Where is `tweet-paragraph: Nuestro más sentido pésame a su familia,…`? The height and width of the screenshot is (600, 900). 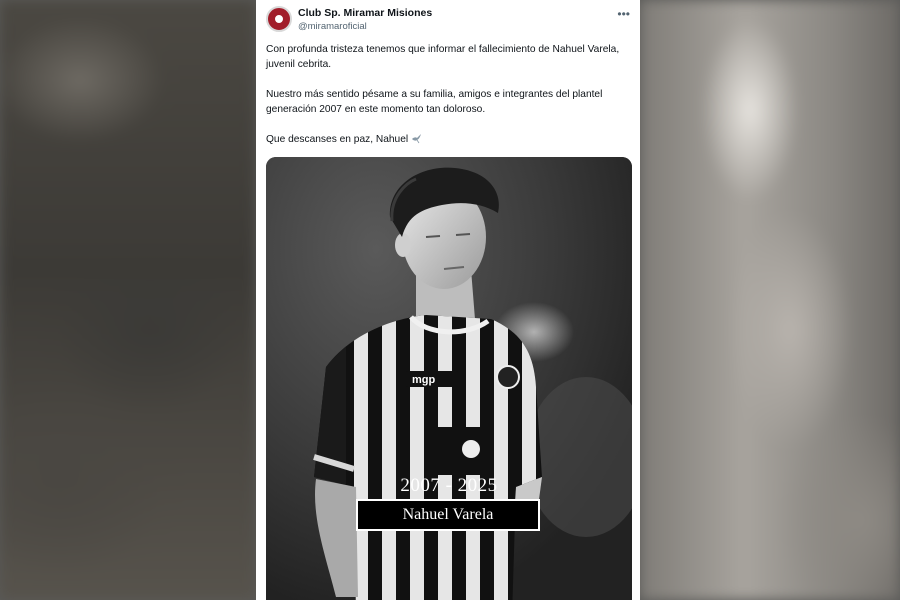
tweet-paragraph: Nuestro más sentido pésame a su familia,… is located at coordinates (434, 102).